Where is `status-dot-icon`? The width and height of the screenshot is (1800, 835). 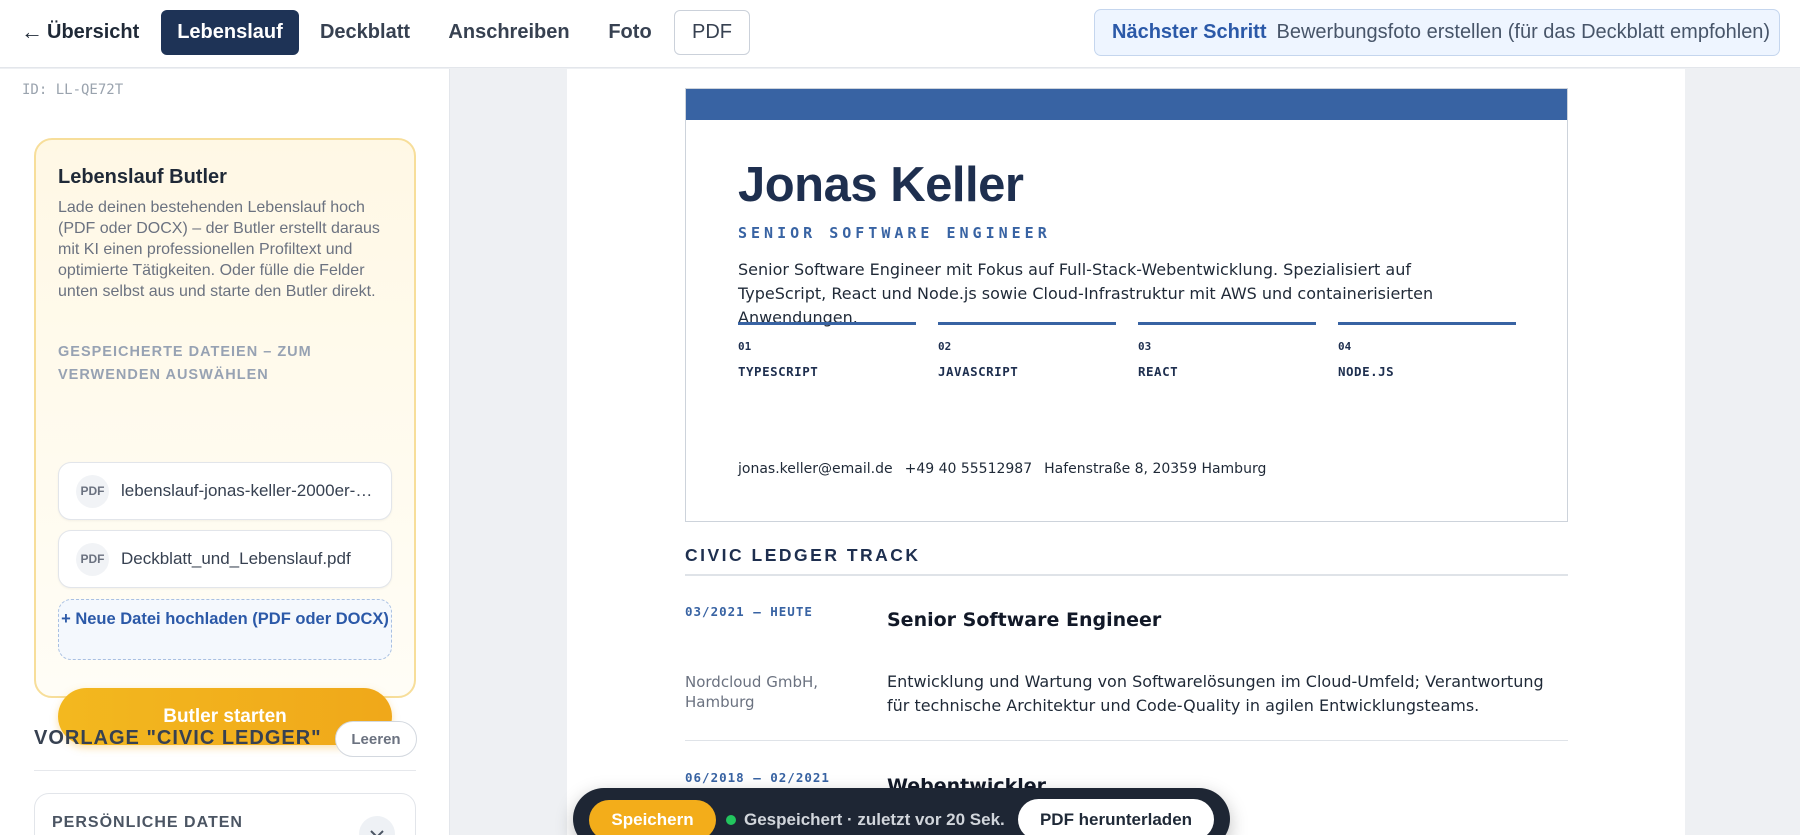 status-dot-icon is located at coordinates (731, 820).